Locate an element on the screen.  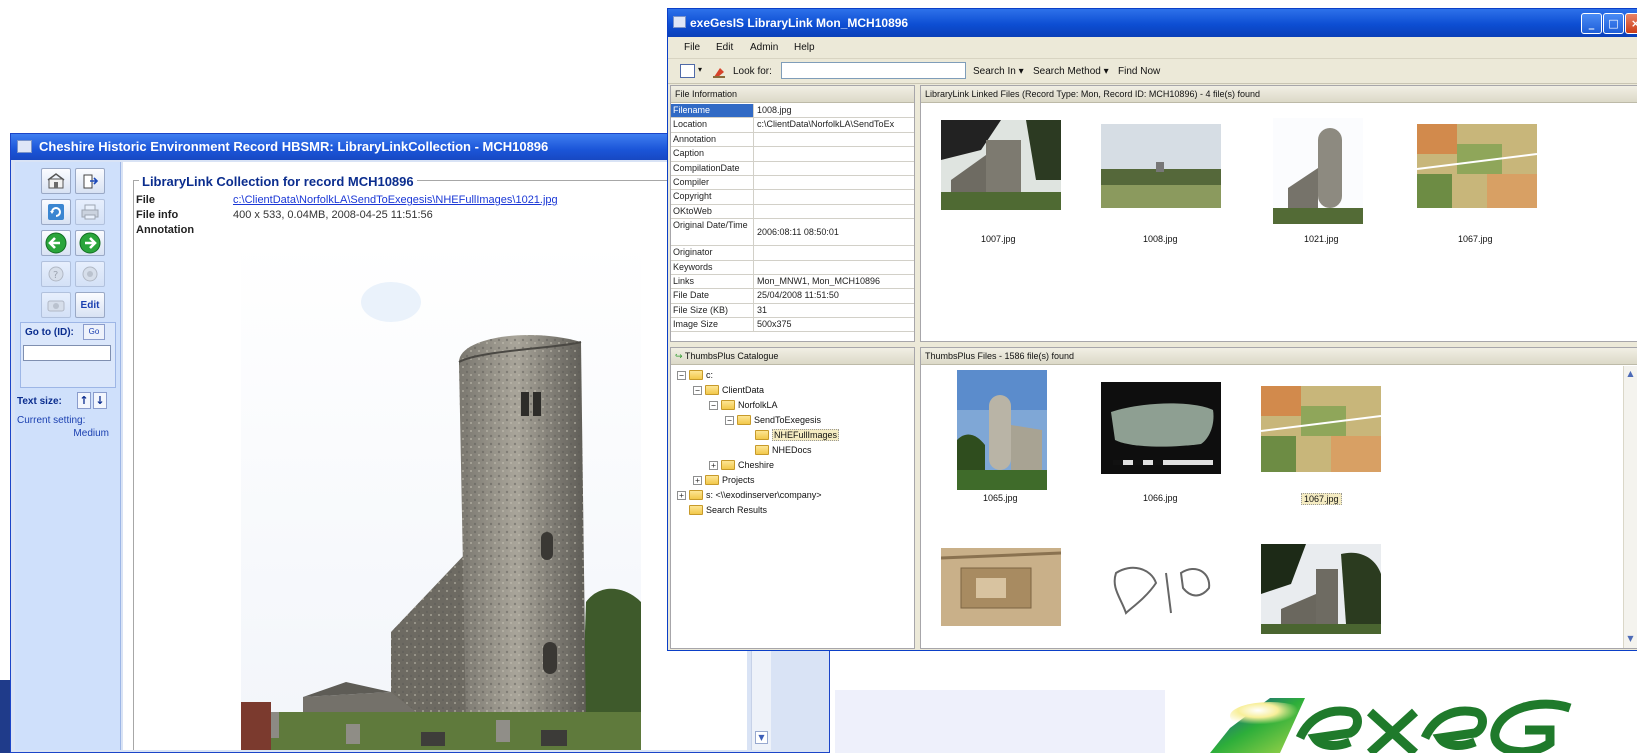
goto-button: Go is located at coordinates (94, 332).